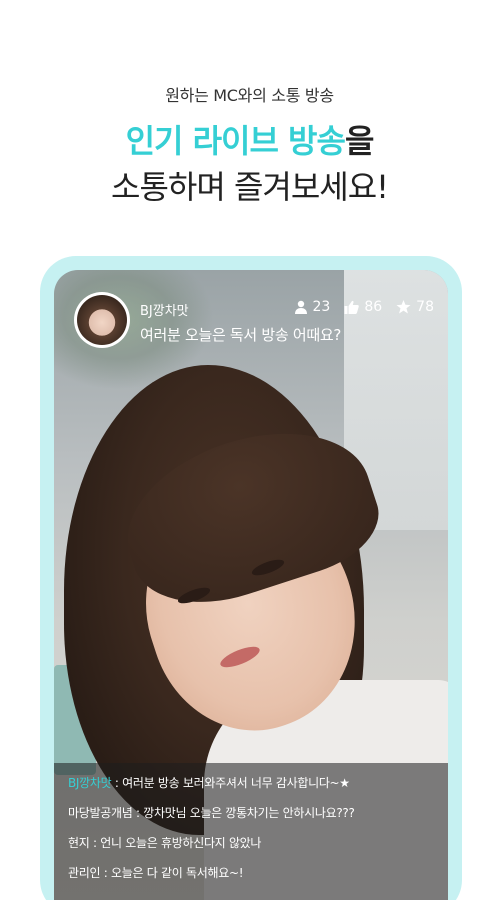 Image resolution: width=499 pixels, height=900 pixels. I want to click on viewer-count-value: 23, so click(321, 307).